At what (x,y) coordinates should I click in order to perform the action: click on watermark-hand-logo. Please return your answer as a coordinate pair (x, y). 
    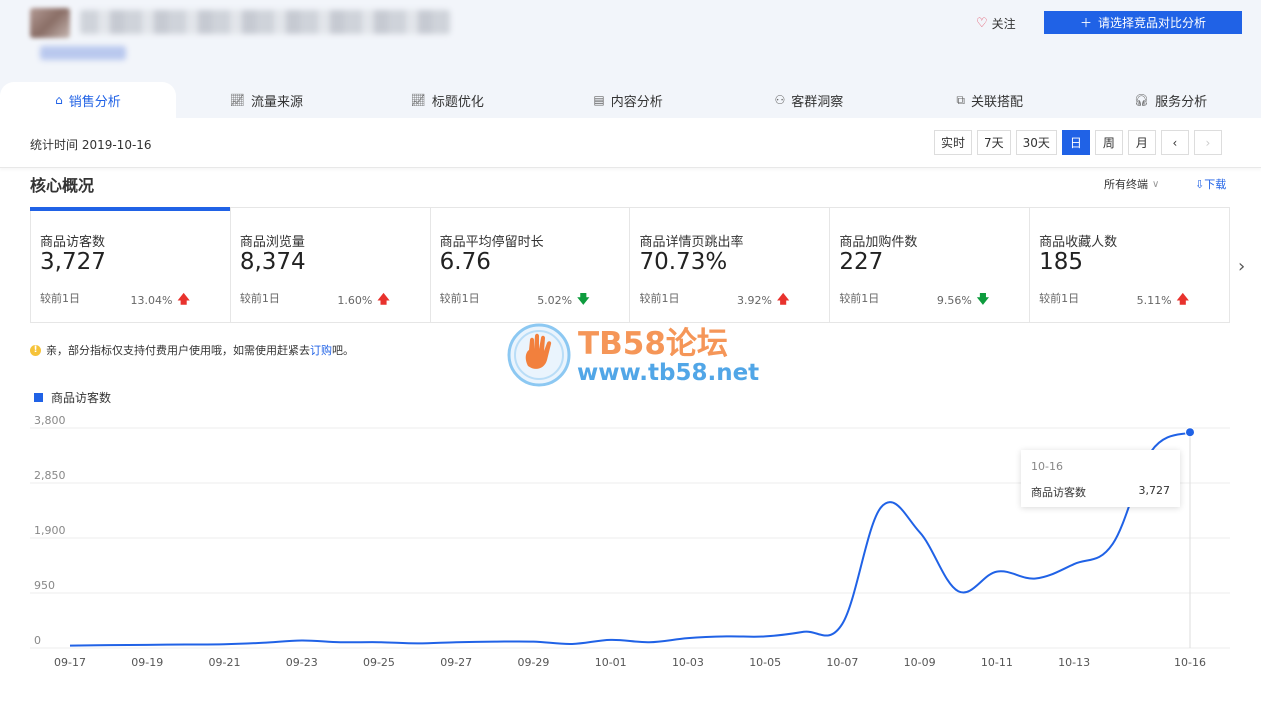
    Looking at the image, I should click on (539, 355).